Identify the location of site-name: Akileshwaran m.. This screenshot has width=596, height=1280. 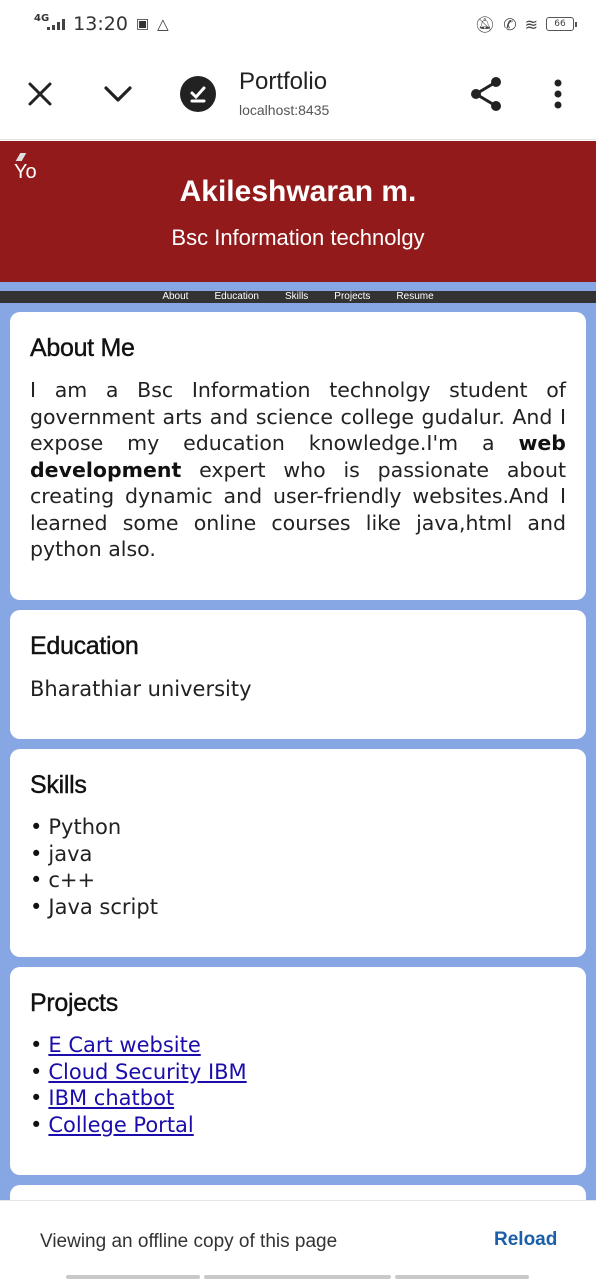
(298, 191).